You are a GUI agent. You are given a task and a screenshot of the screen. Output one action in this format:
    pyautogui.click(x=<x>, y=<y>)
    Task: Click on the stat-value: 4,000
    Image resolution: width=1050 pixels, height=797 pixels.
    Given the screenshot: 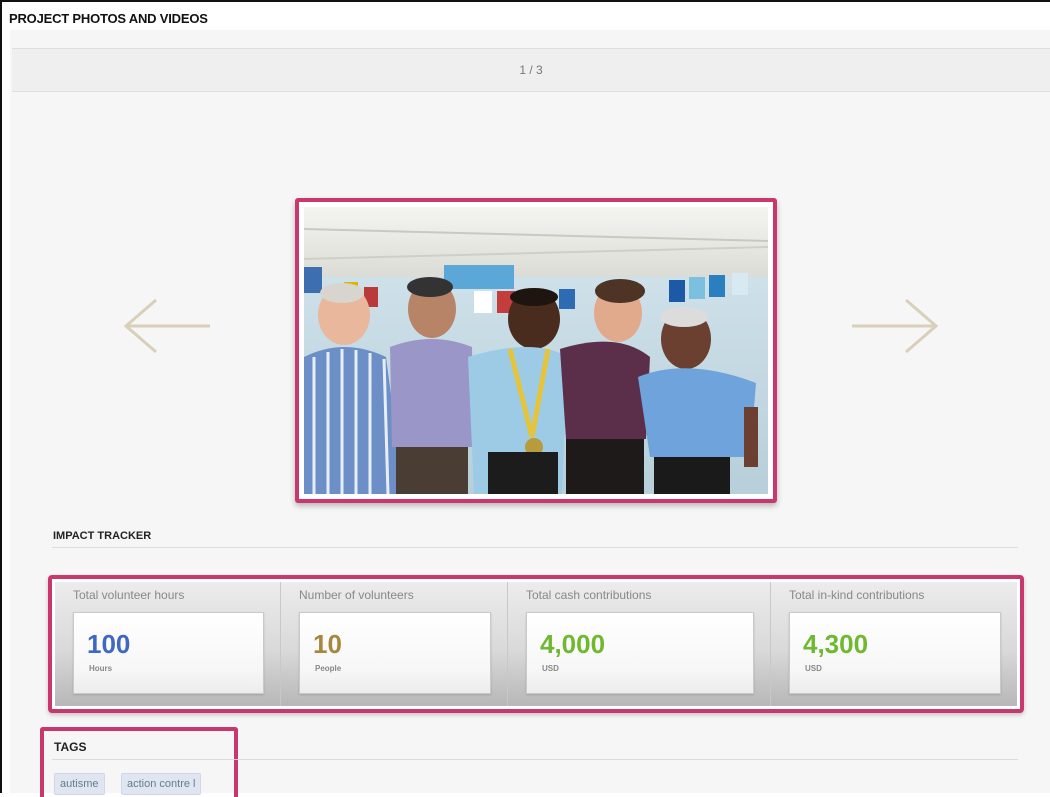 What is the action you would take?
    pyautogui.click(x=573, y=644)
    